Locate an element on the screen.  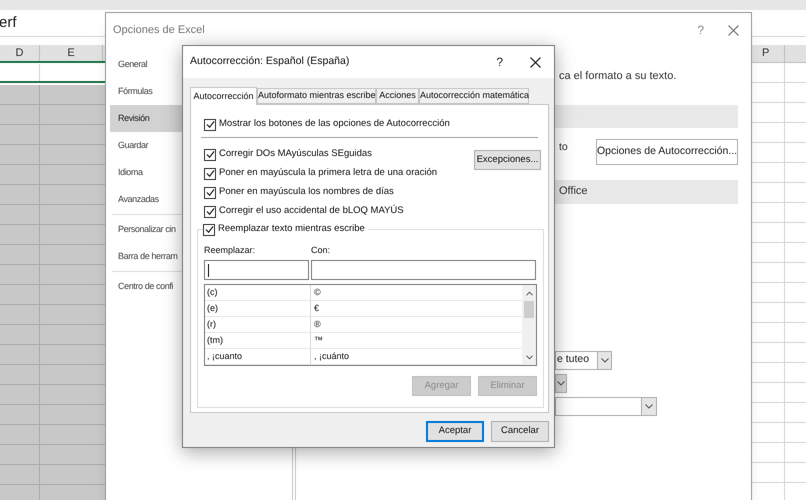
window-title: Opciones de Excel is located at coordinates (159, 30).